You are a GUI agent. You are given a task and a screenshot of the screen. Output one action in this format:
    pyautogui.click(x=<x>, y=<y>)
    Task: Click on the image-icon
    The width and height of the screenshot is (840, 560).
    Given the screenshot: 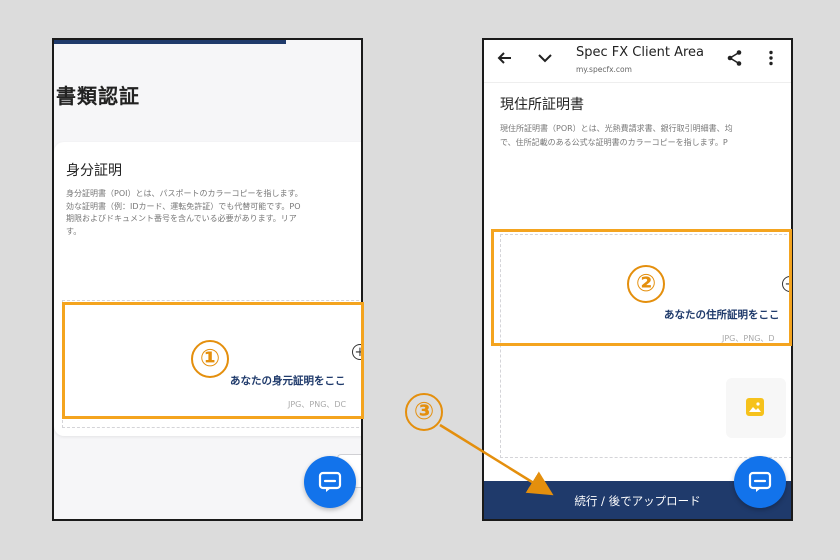 What is the action you would take?
    pyautogui.click(x=755, y=407)
    